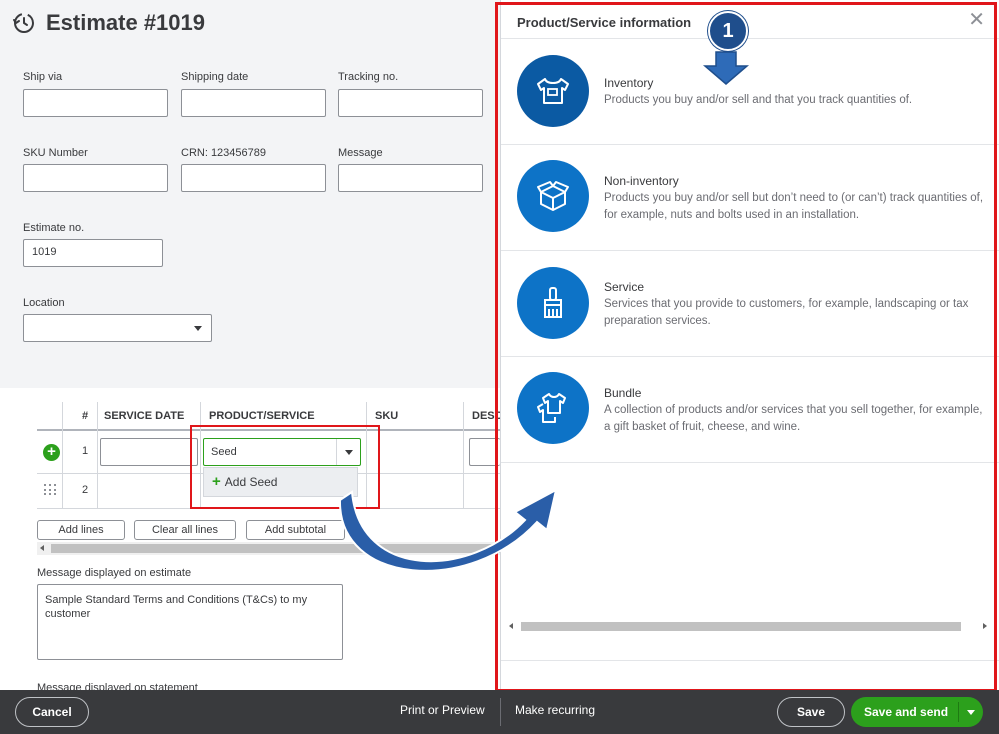  I want to click on estimate-no-label: Estimate no., so click(54, 228).